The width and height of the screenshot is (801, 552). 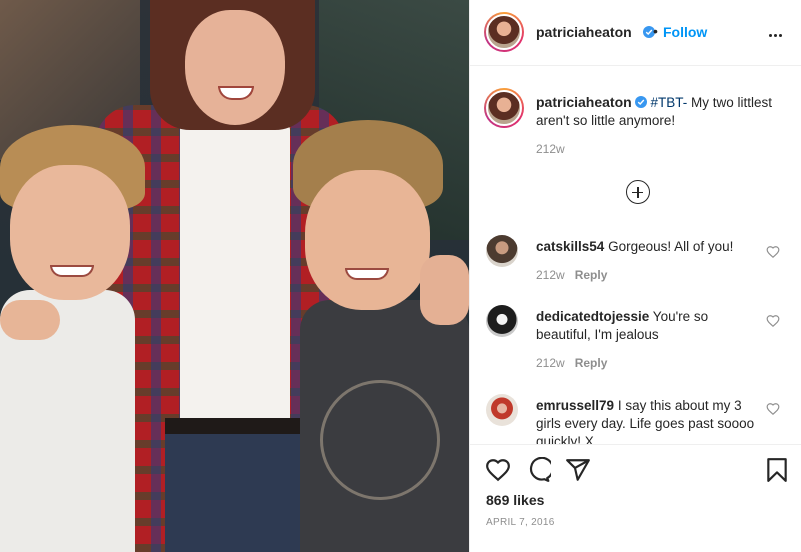 I want to click on plus-circle-icon, so click(x=638, y=192).